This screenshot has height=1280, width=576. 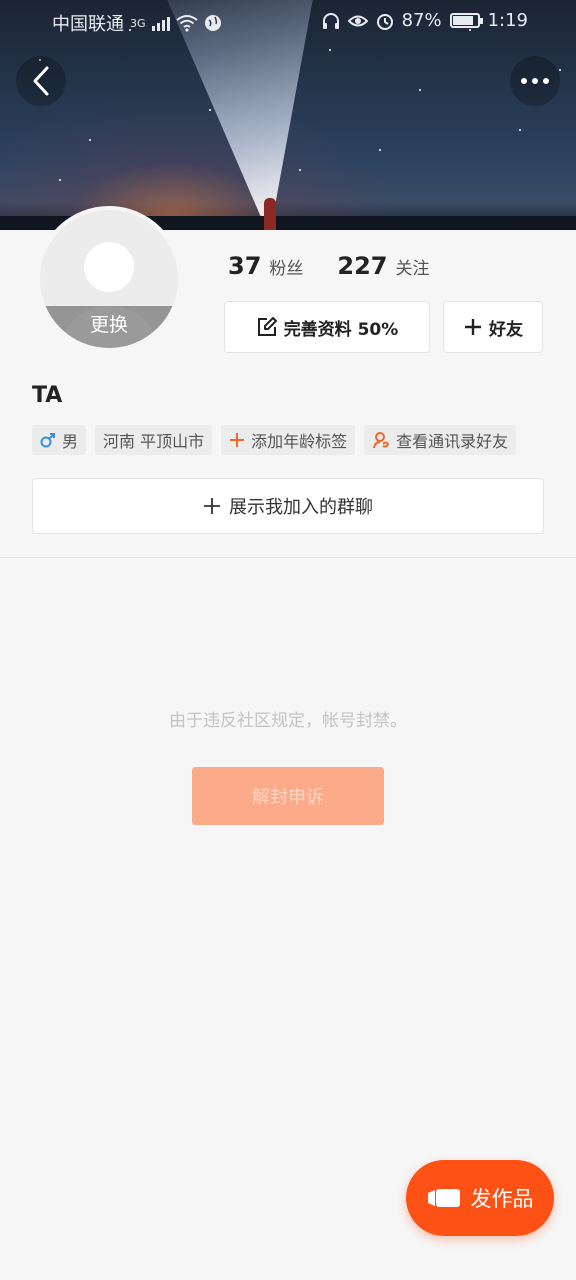 What do you see at coordinates (384, 21) in the screenshot?
I see `alarm-icon` at bounding box center [384, 21].